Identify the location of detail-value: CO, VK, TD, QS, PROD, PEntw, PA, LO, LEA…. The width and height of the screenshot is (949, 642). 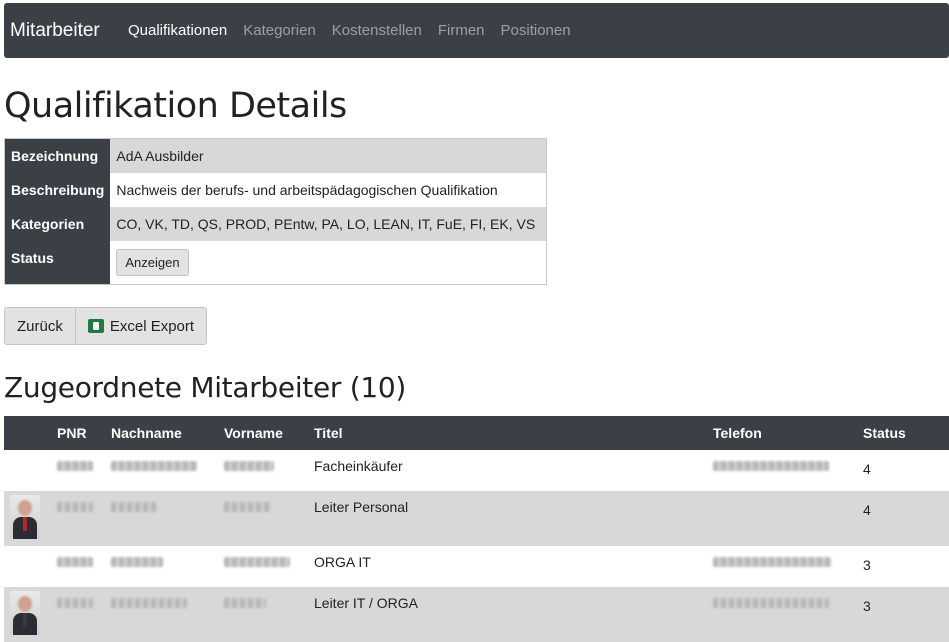
(328, 224).